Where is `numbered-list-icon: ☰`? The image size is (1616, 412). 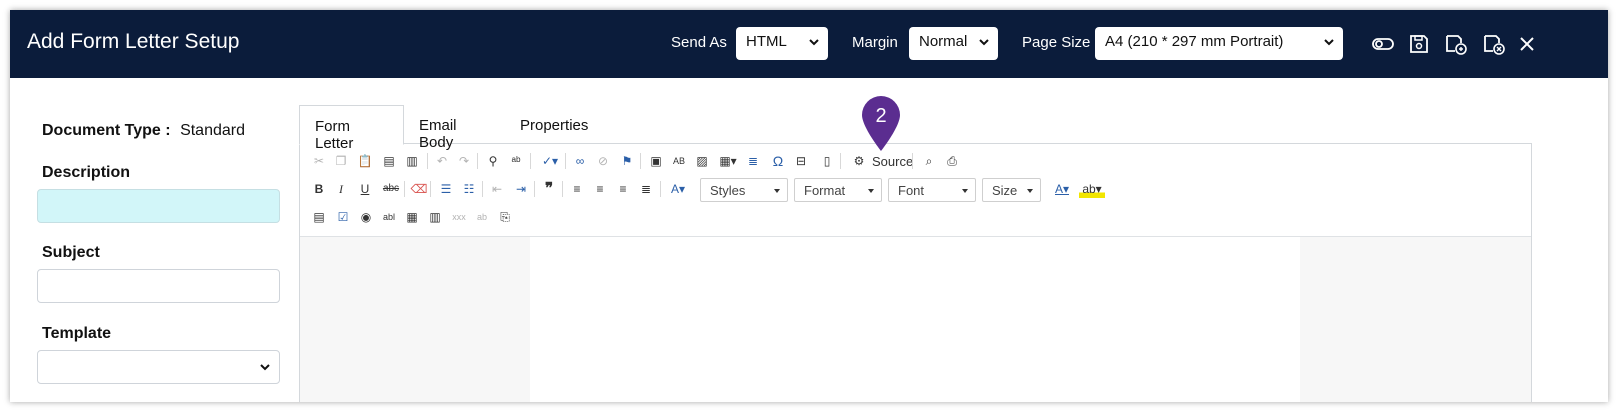
numbered-list-icon: ☰ is located at coordinates (446, 189).